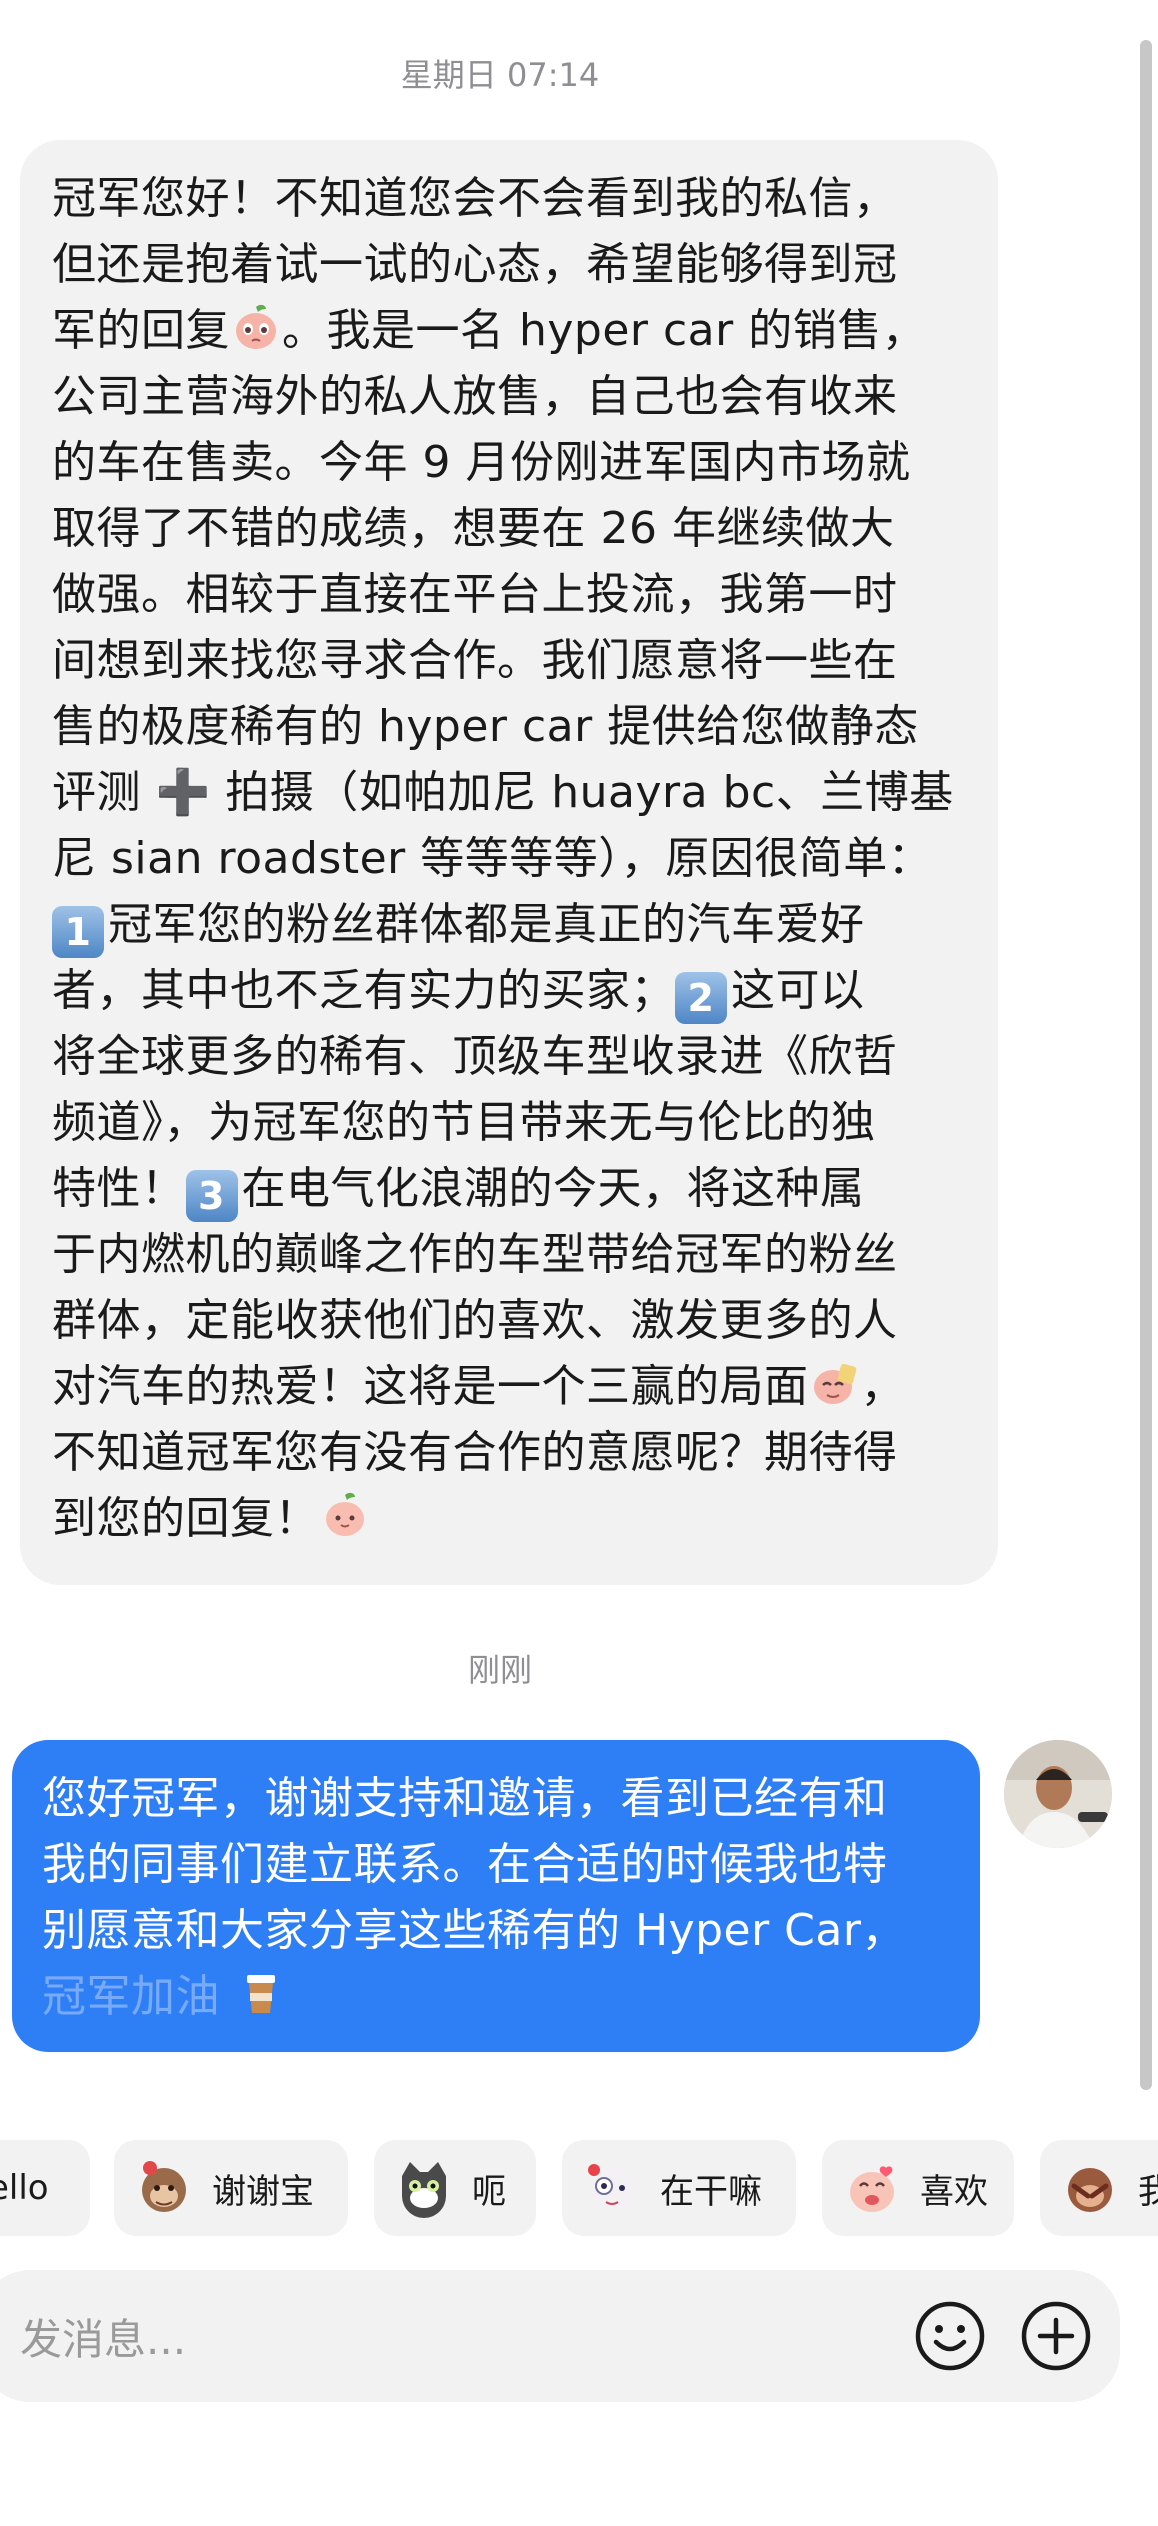 The width and height of the screenshot is (1158, 2526). What do you see at coordinates (474, 1930) in the screenshot?
I see `message-line: 别愿意和大家分享这些稀有的 Hyper Car，` at bounding box center [474, 1930].